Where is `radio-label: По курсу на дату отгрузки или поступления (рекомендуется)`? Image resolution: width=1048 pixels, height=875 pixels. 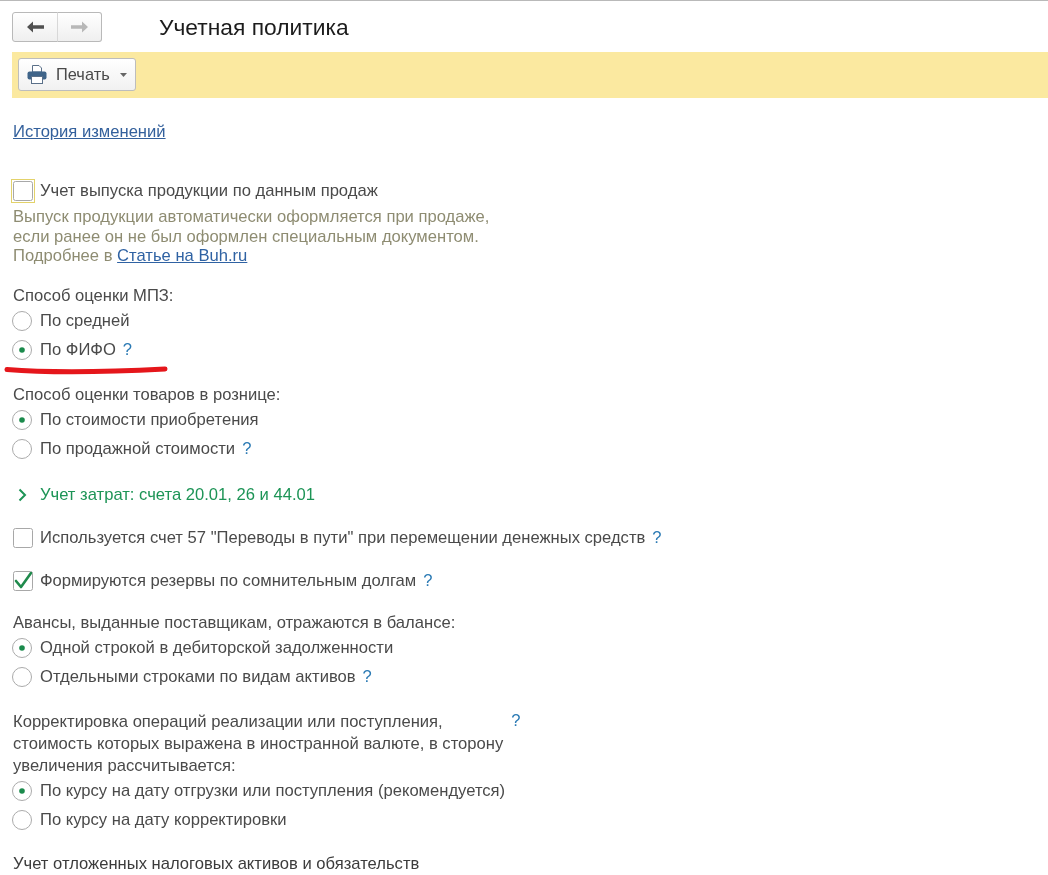 radio-label: По курсу на дату отгрузки или поступления (рекомендуется) is located at coordinates (273, 791).